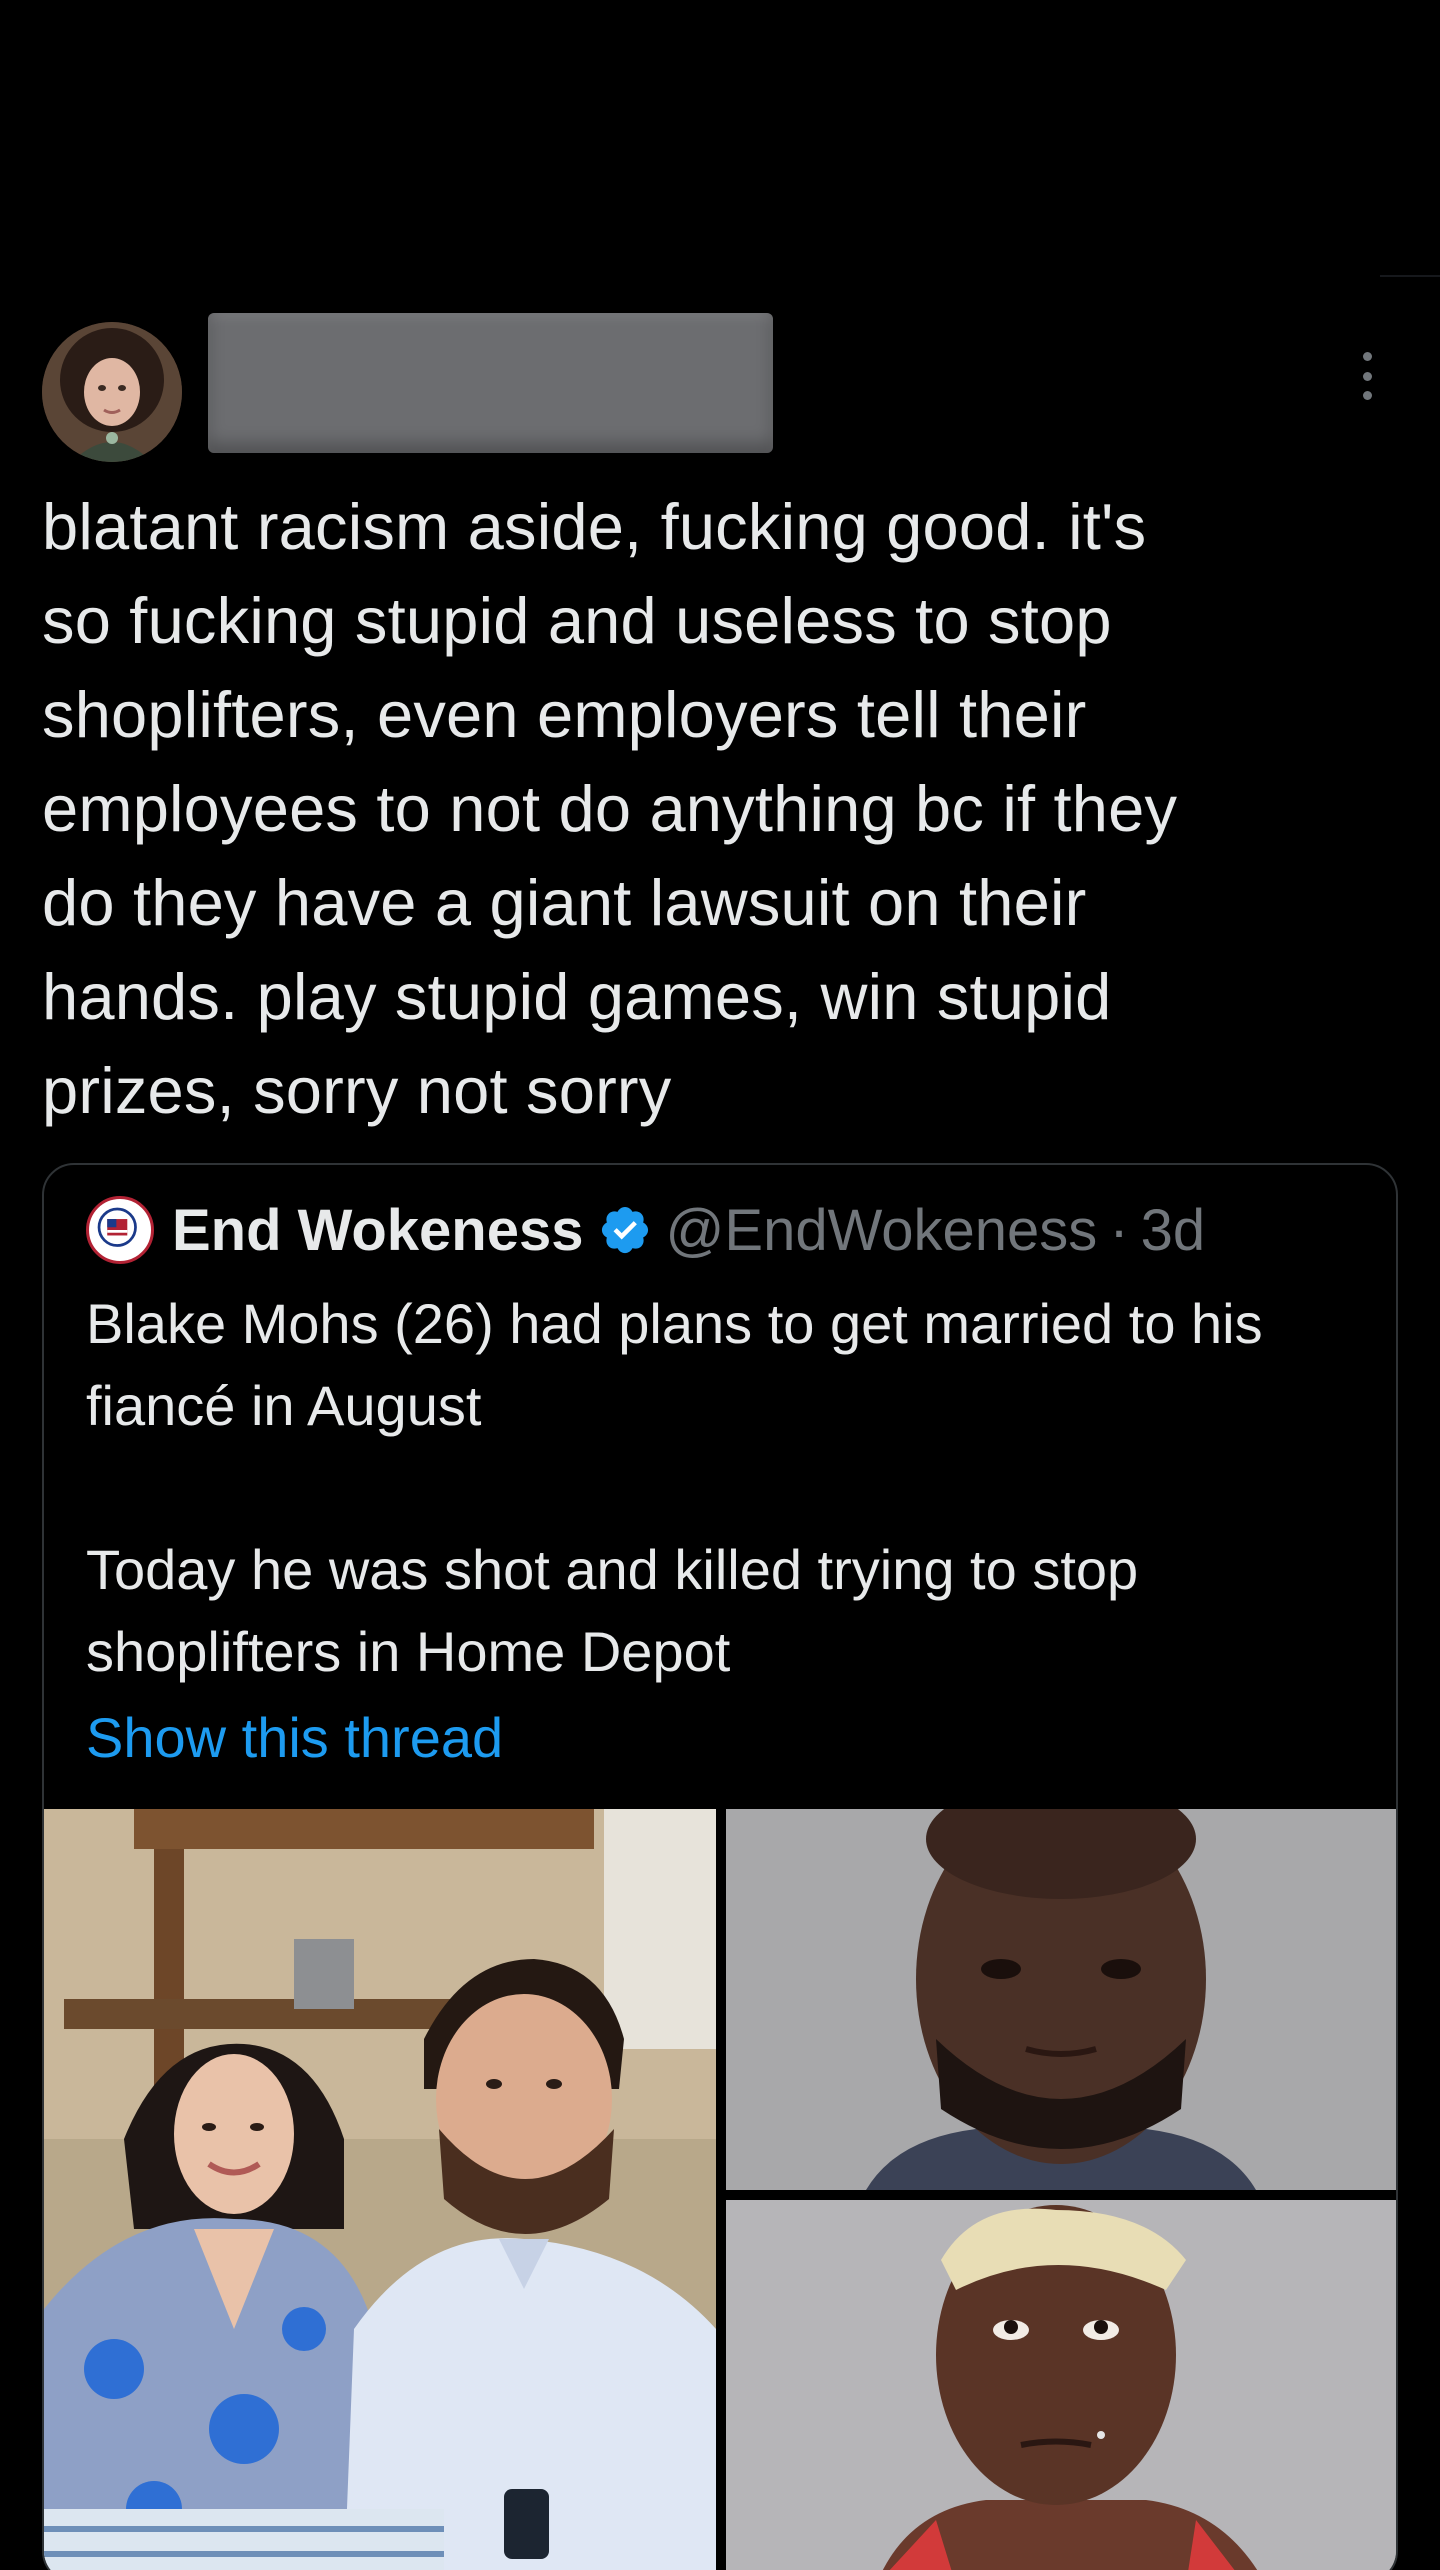 The image size is (1440, 2570). I want to click on redacted-author-name, so click(490, 383).